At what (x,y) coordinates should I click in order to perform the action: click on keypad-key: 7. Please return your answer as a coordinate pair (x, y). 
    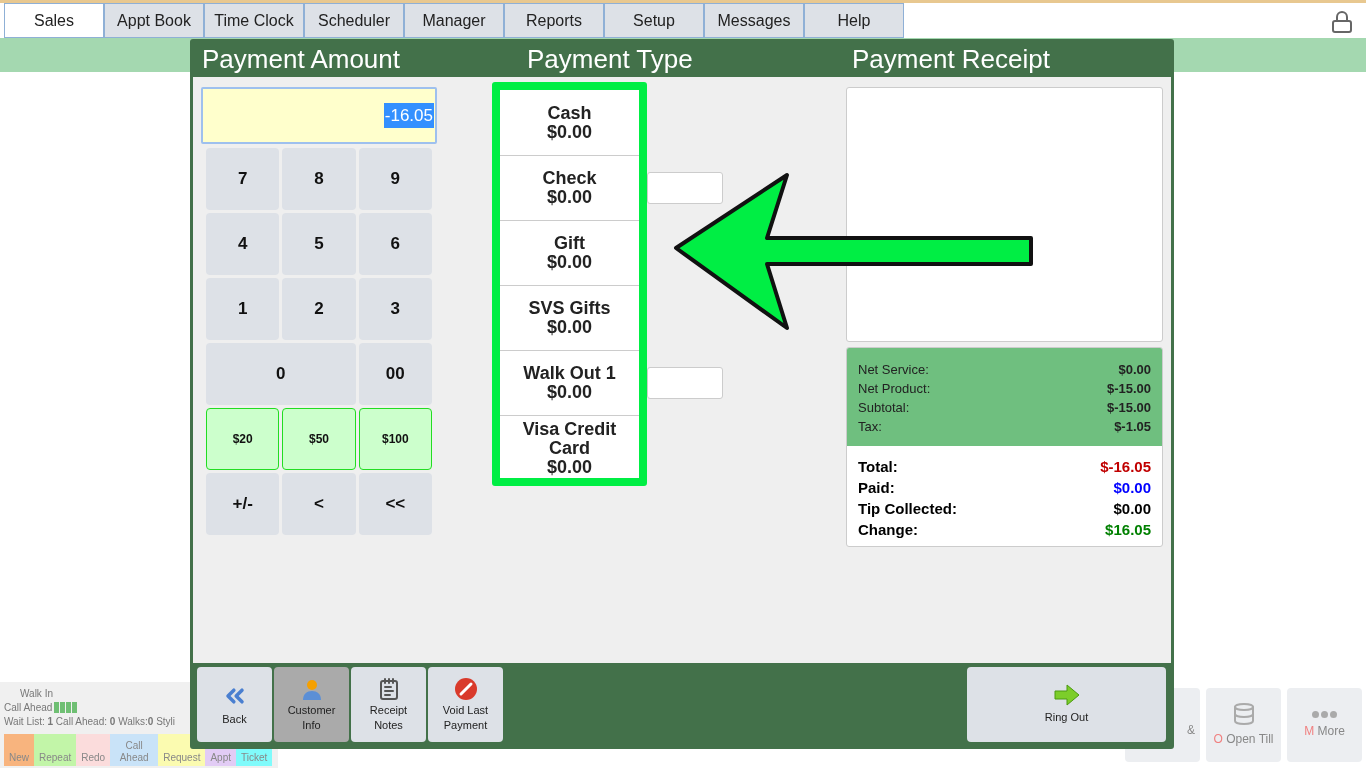
    Looking at the image, I should click on (243, 179).